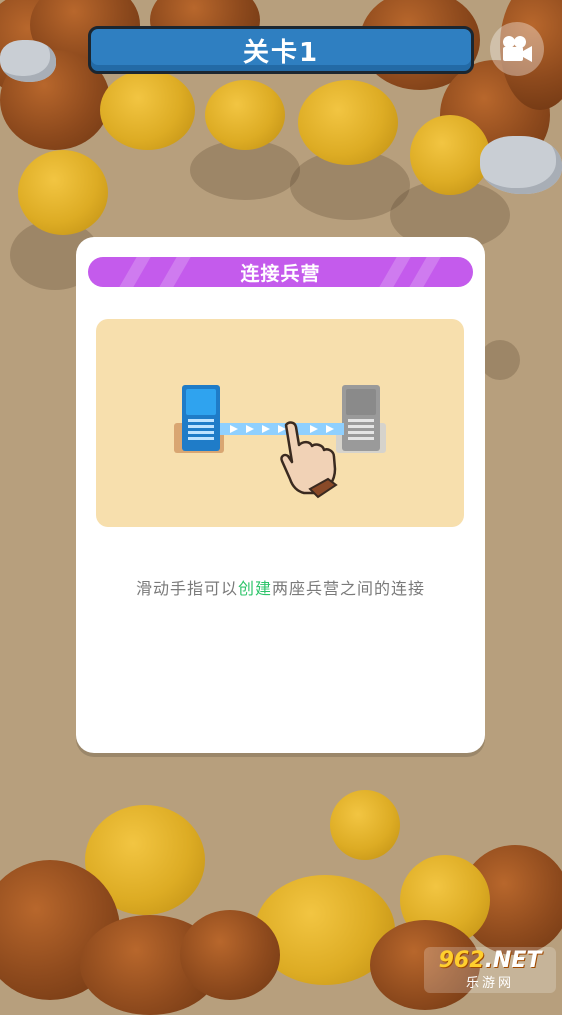 Image resolution: width=562 pixels, height=1015 pixels. What do you see at coordinates (513, 960) in the screenshot?
I see `watermark-suffix: .NET` at bounding box center [513, 960].